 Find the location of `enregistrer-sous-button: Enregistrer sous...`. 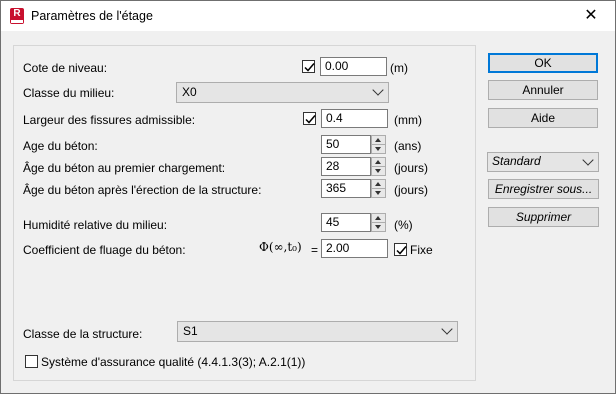

enregistrer-sous-button: Enregistrer sous... is located at coordinates (543, 189).